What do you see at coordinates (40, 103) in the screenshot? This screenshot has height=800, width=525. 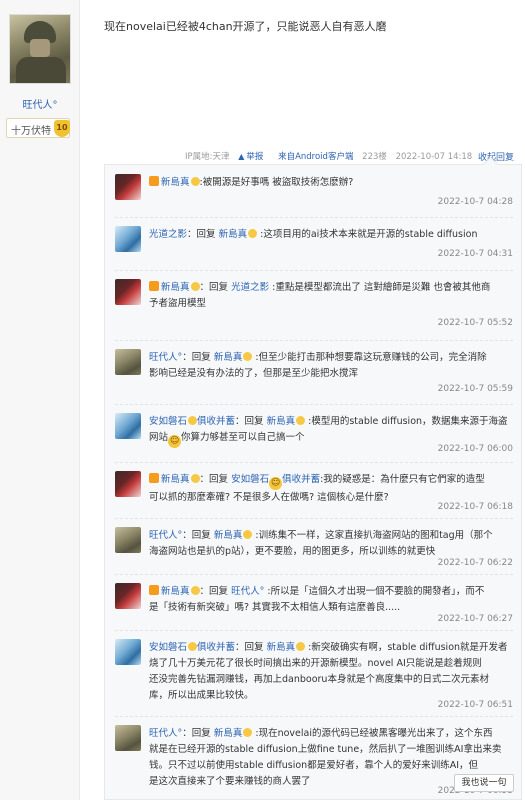 I see `author-name: 旺代人°` at bounding box center [40, 103].